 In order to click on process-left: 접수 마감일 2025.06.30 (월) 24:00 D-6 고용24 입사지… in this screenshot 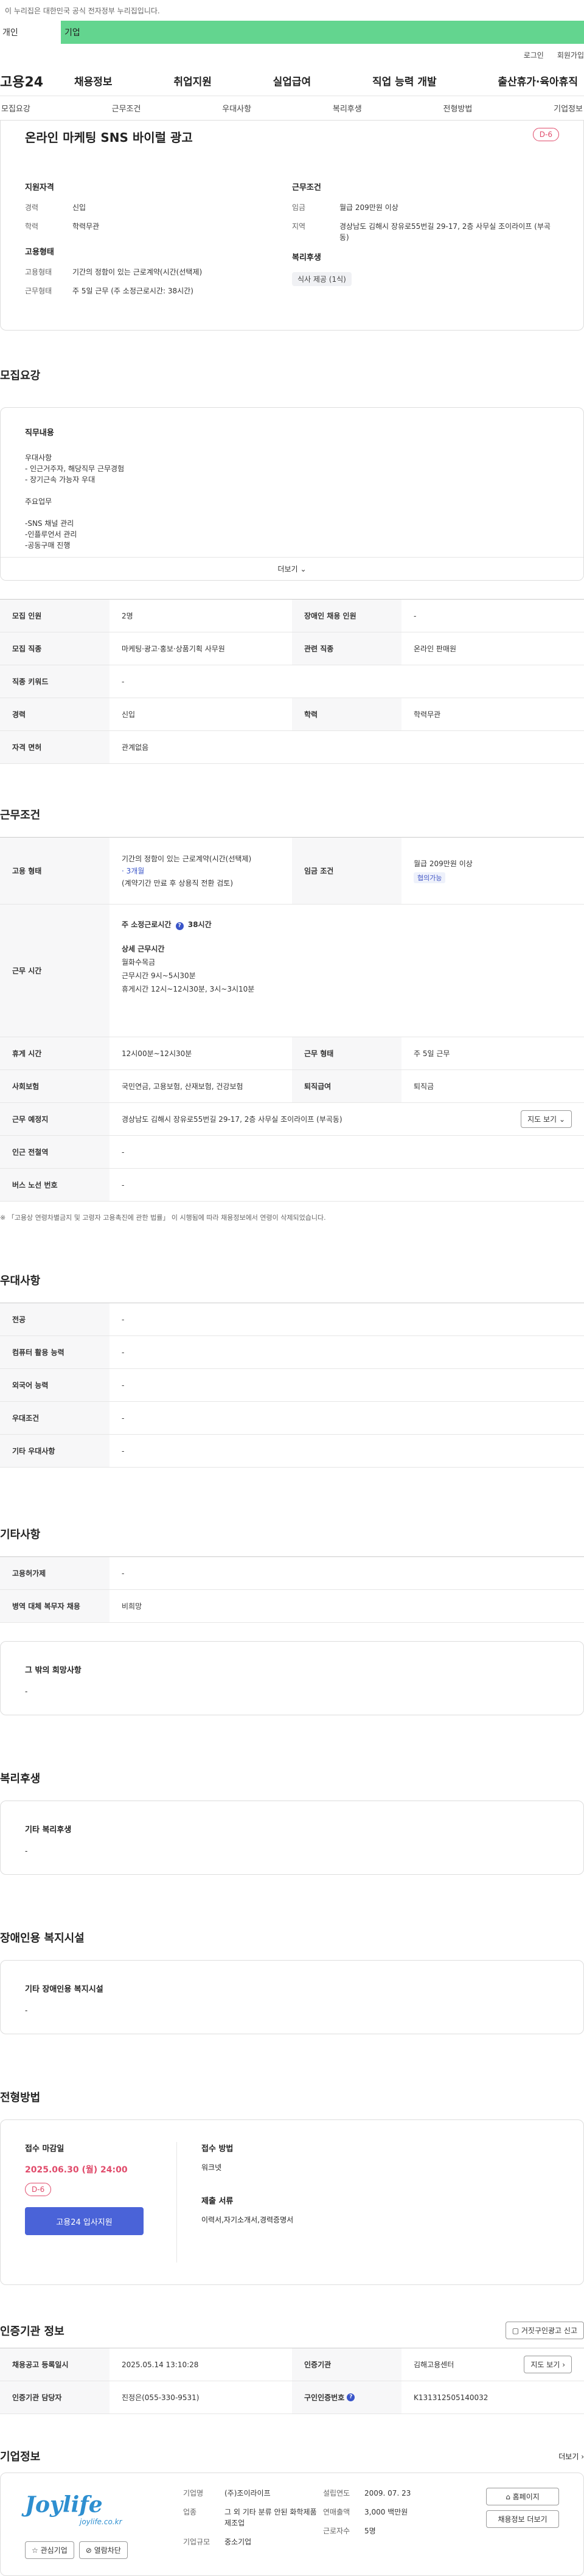, I will do `click(101, 2202)`.